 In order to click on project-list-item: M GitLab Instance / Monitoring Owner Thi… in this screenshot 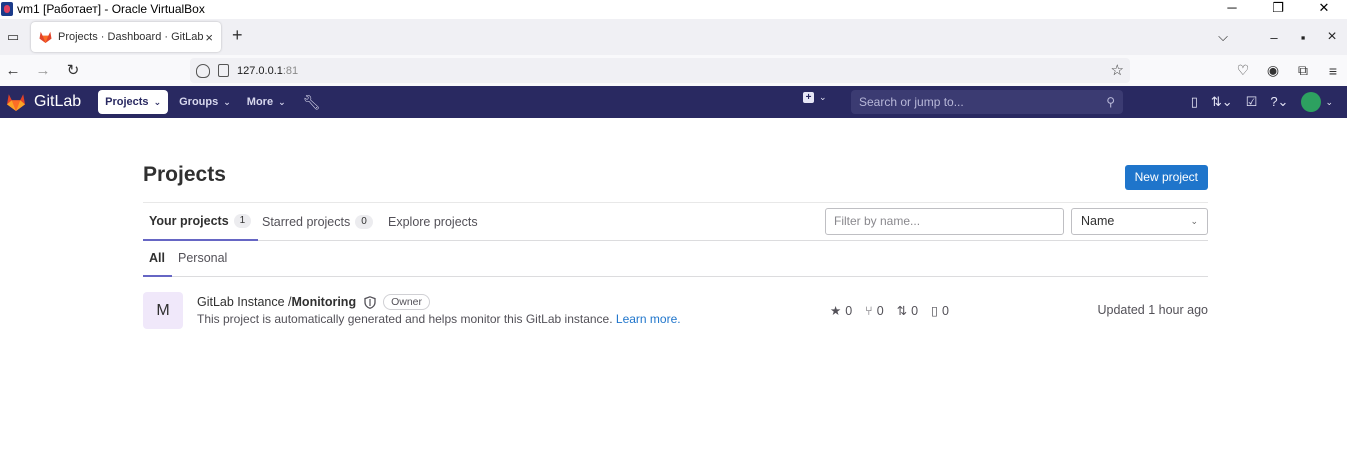, I will do `click(675, 311)`.